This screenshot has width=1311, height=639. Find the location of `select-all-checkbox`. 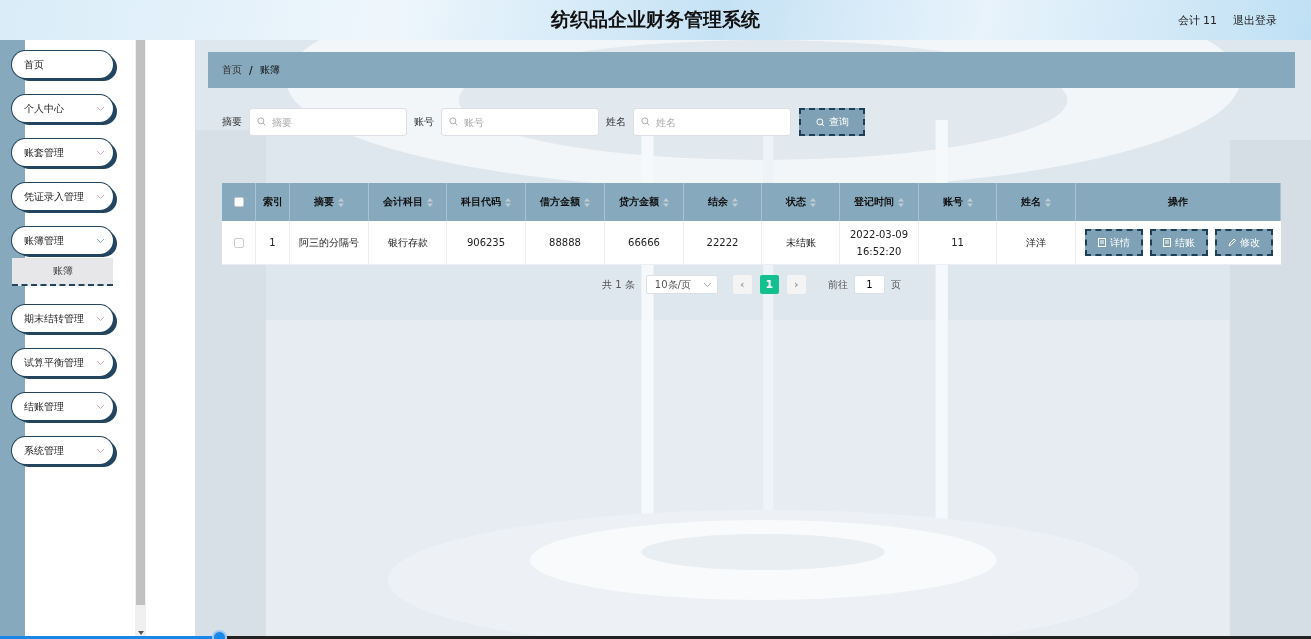

select-all-checkbox is located at coordinates (238, 202).